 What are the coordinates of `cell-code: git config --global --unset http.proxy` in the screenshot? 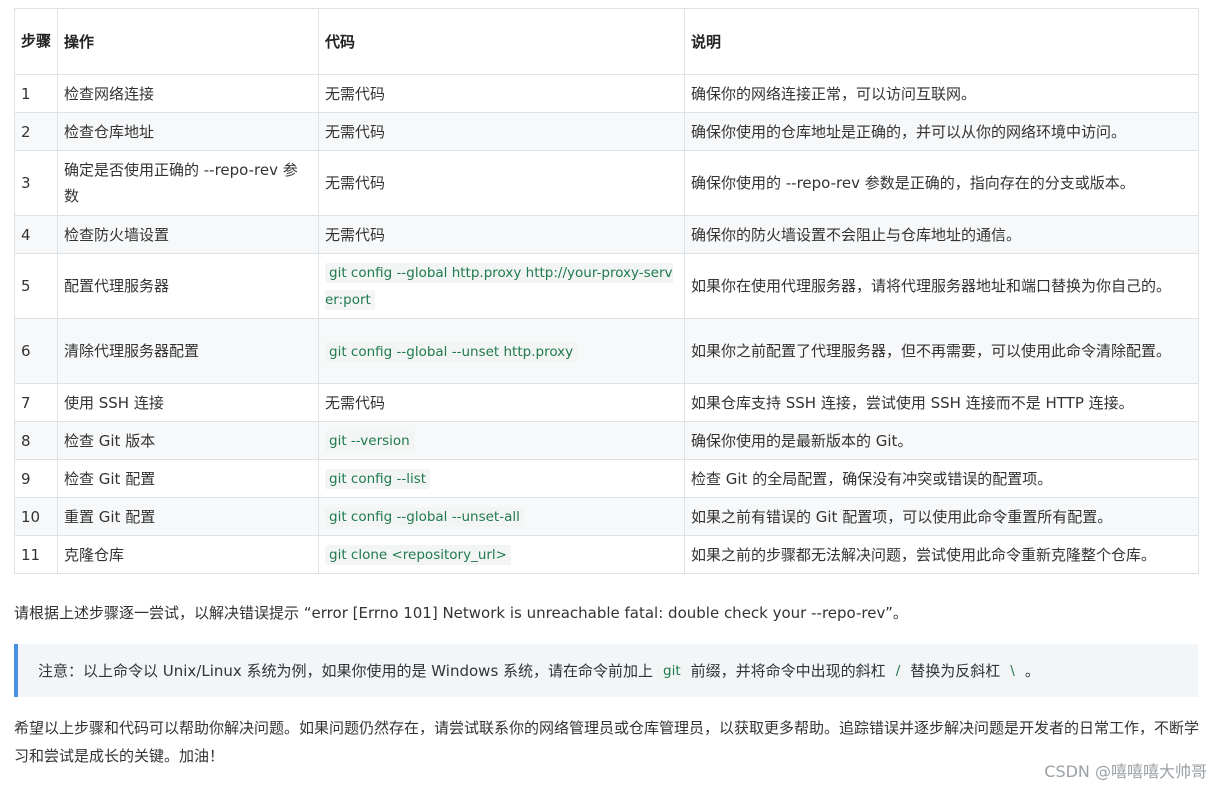 It's located at (501, 351).